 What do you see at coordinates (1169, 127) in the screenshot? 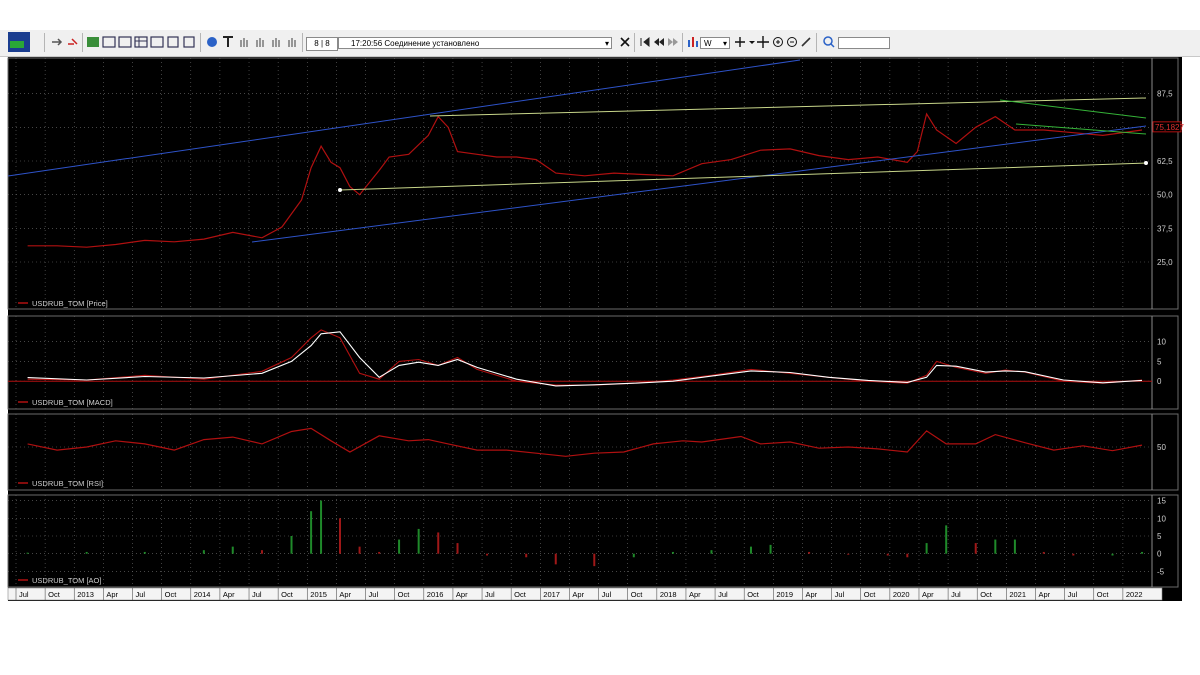
I see `last-value-label: 75,1827` at bounding box center [1169, 127].